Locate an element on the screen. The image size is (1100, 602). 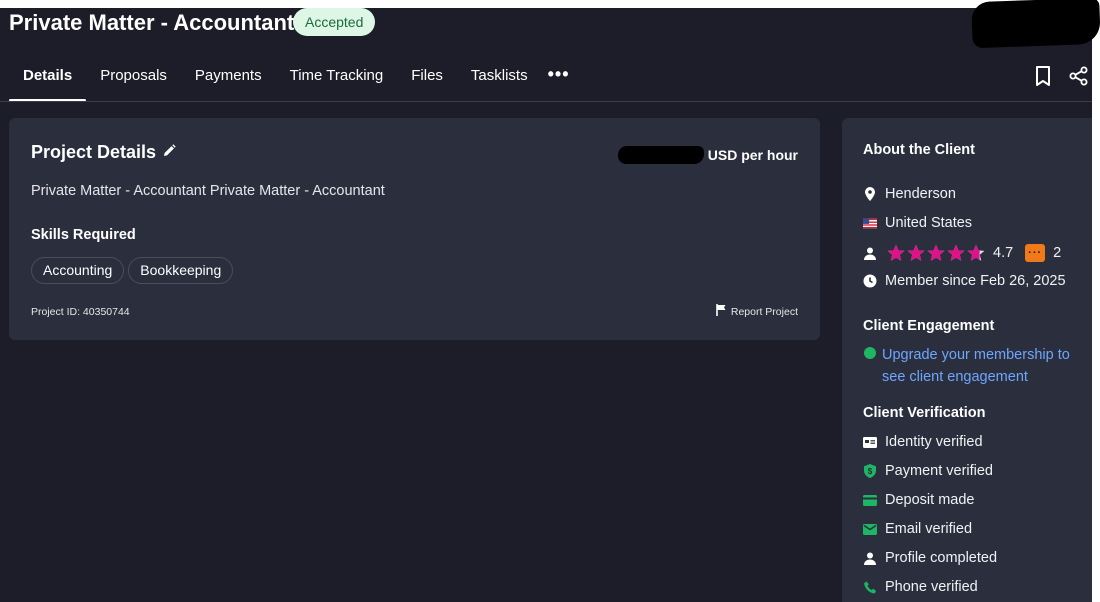
skill-chip: Bookkeeping is located at coordinates (181, 270).